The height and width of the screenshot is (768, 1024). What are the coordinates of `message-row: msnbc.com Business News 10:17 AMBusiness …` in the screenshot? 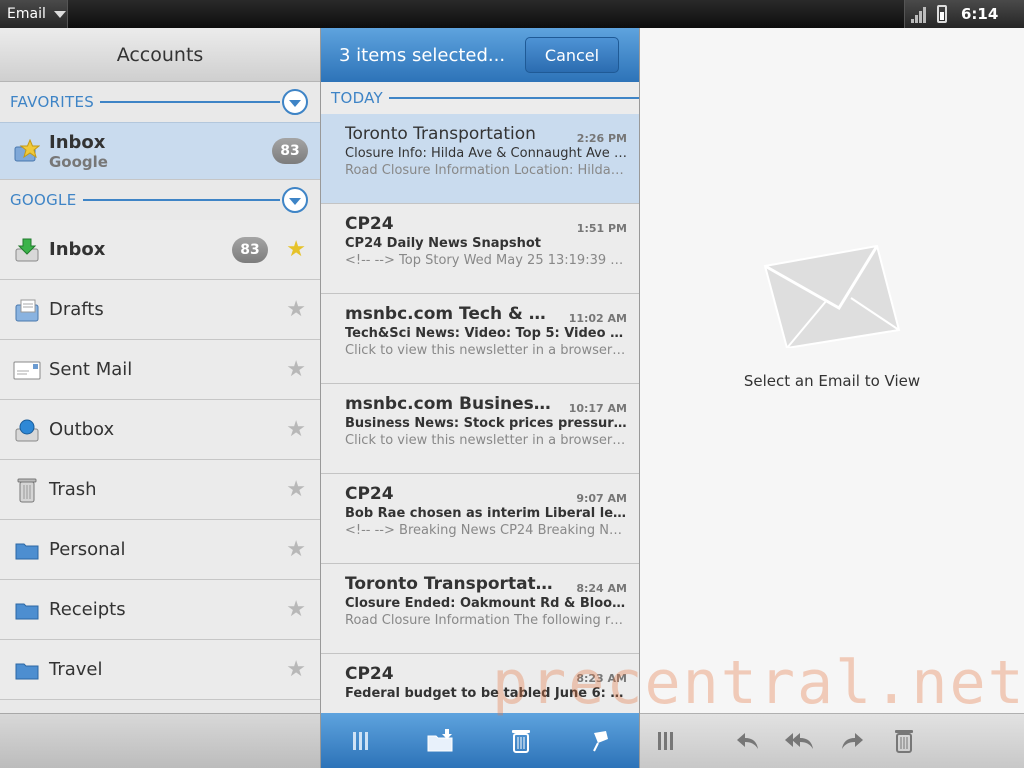 It's located at (480, 429).